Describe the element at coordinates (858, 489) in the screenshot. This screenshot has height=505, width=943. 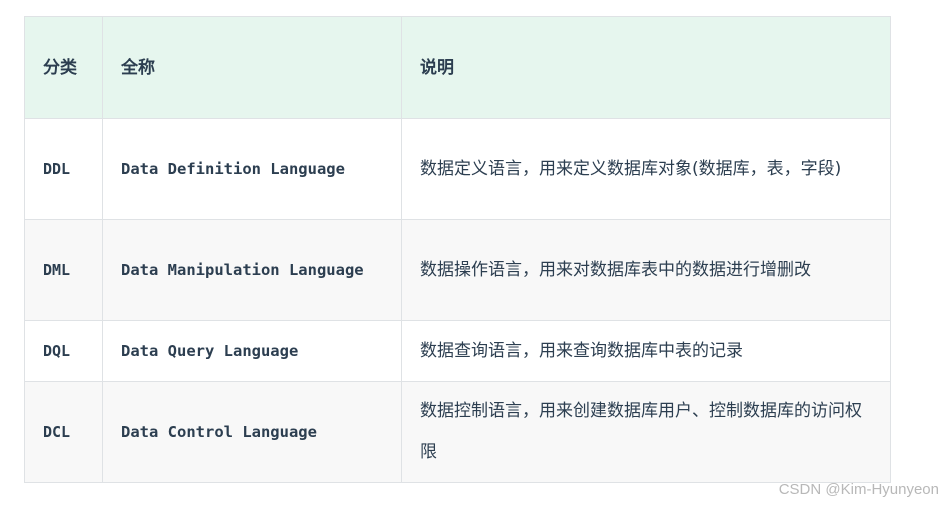
I see `csdn-watermark: CSDN @Kim-Hyunyeon` at that location.